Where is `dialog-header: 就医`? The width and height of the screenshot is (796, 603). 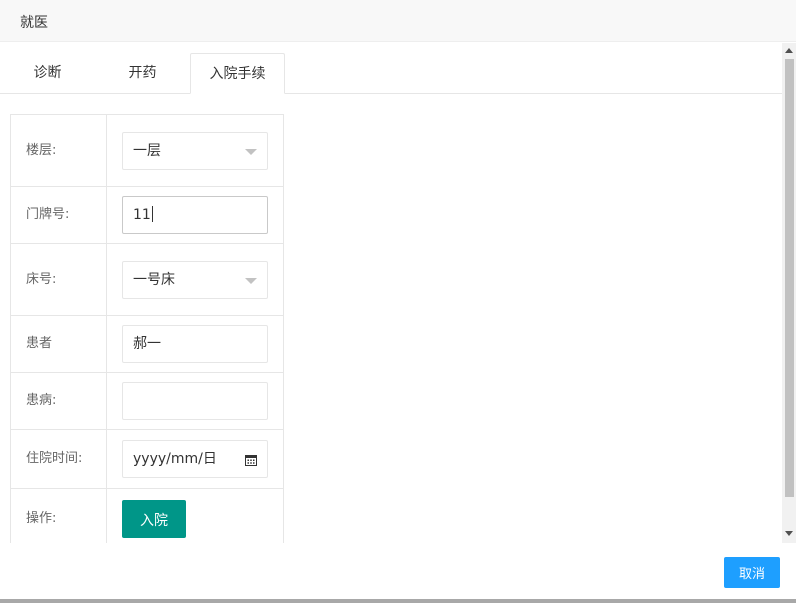
dialog-header: 就医 is located at coordinates (398, 21).